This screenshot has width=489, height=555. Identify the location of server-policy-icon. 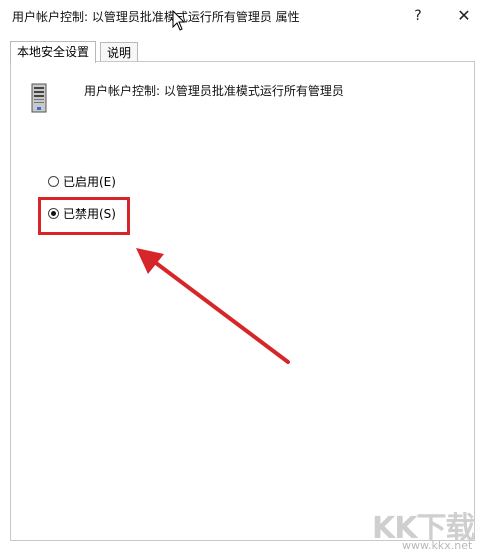
(39, 98).